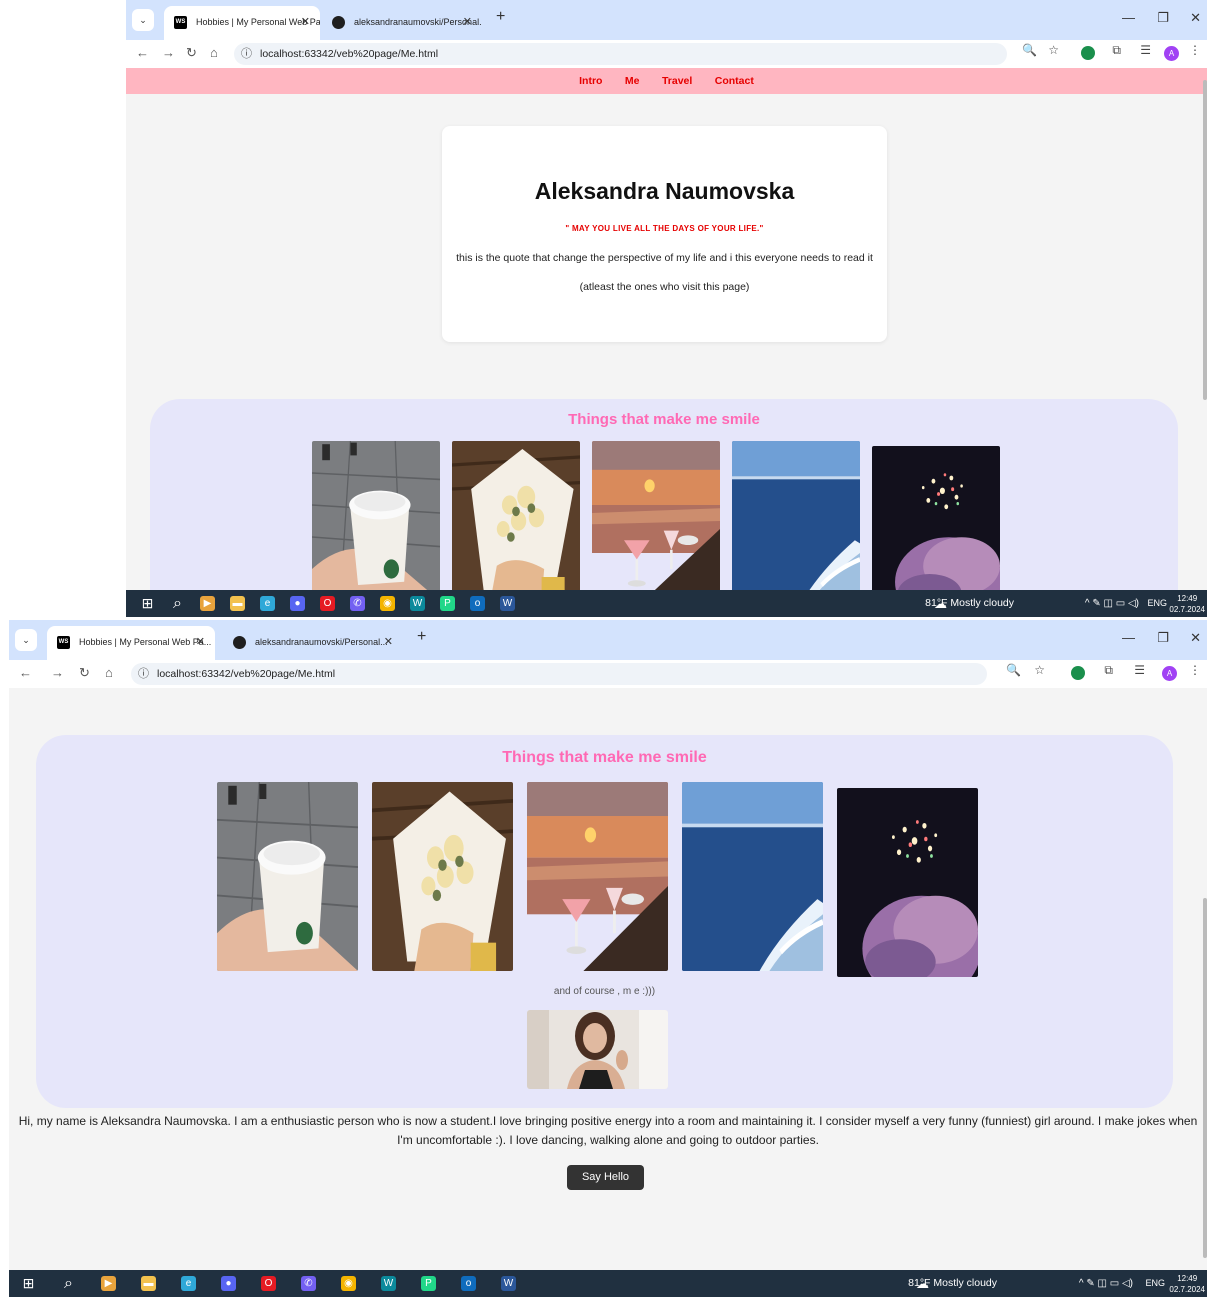  Describe the element at coordinates (936, 518) in the screenshot. I see `photo-fireworks-image` at that location.